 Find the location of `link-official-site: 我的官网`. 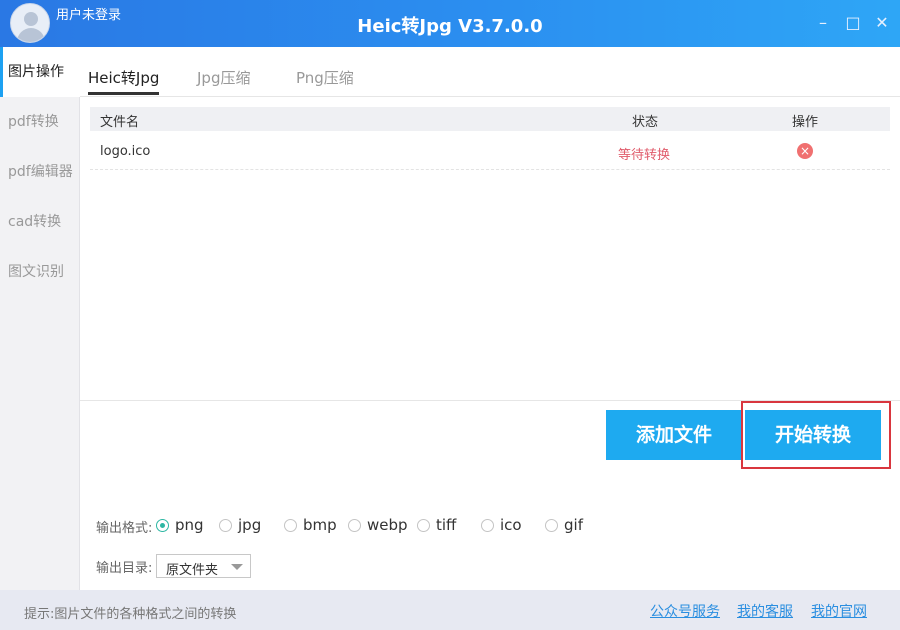

link-official-site: 我的官网 is located at coordinates (839, 611).